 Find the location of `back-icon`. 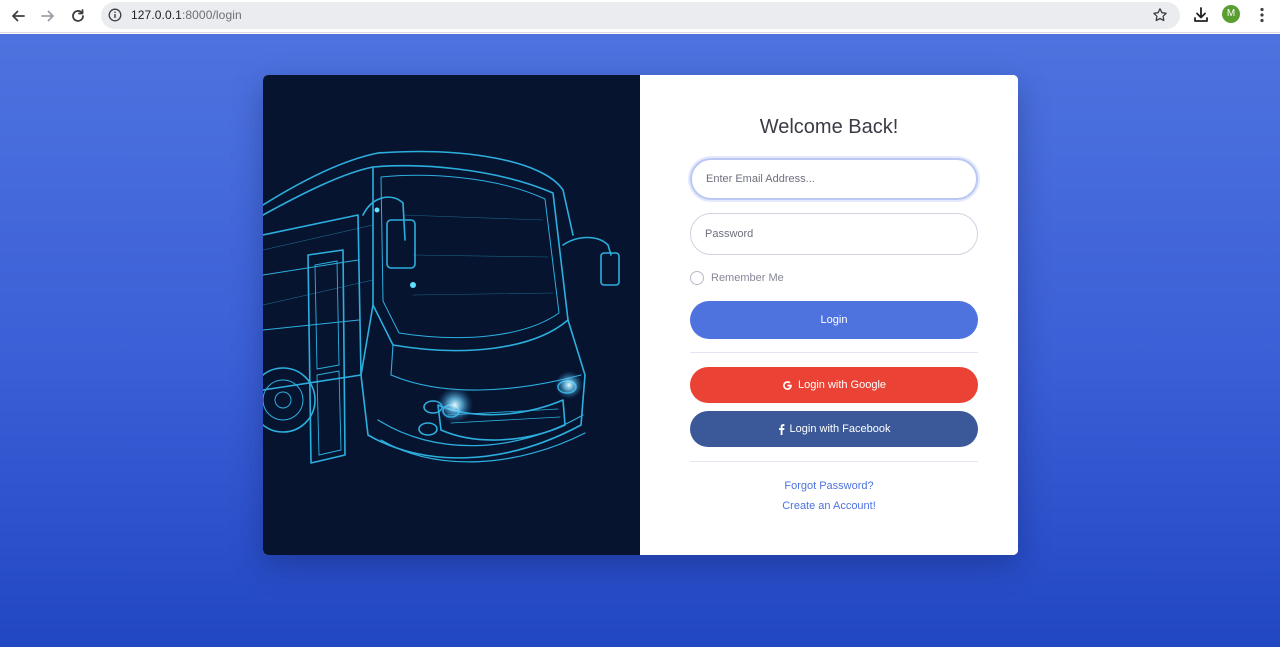

back-icon is located at coordinates (18, 16).